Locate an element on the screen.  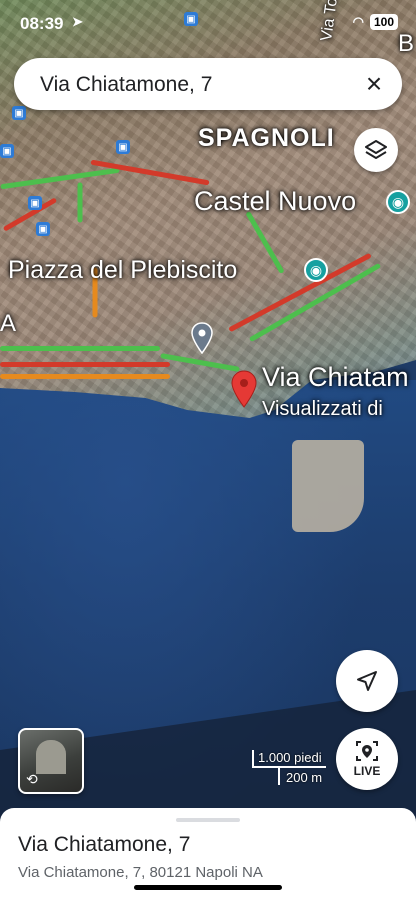
status-right: ◠ 100 is located at coordinates (375, 22).